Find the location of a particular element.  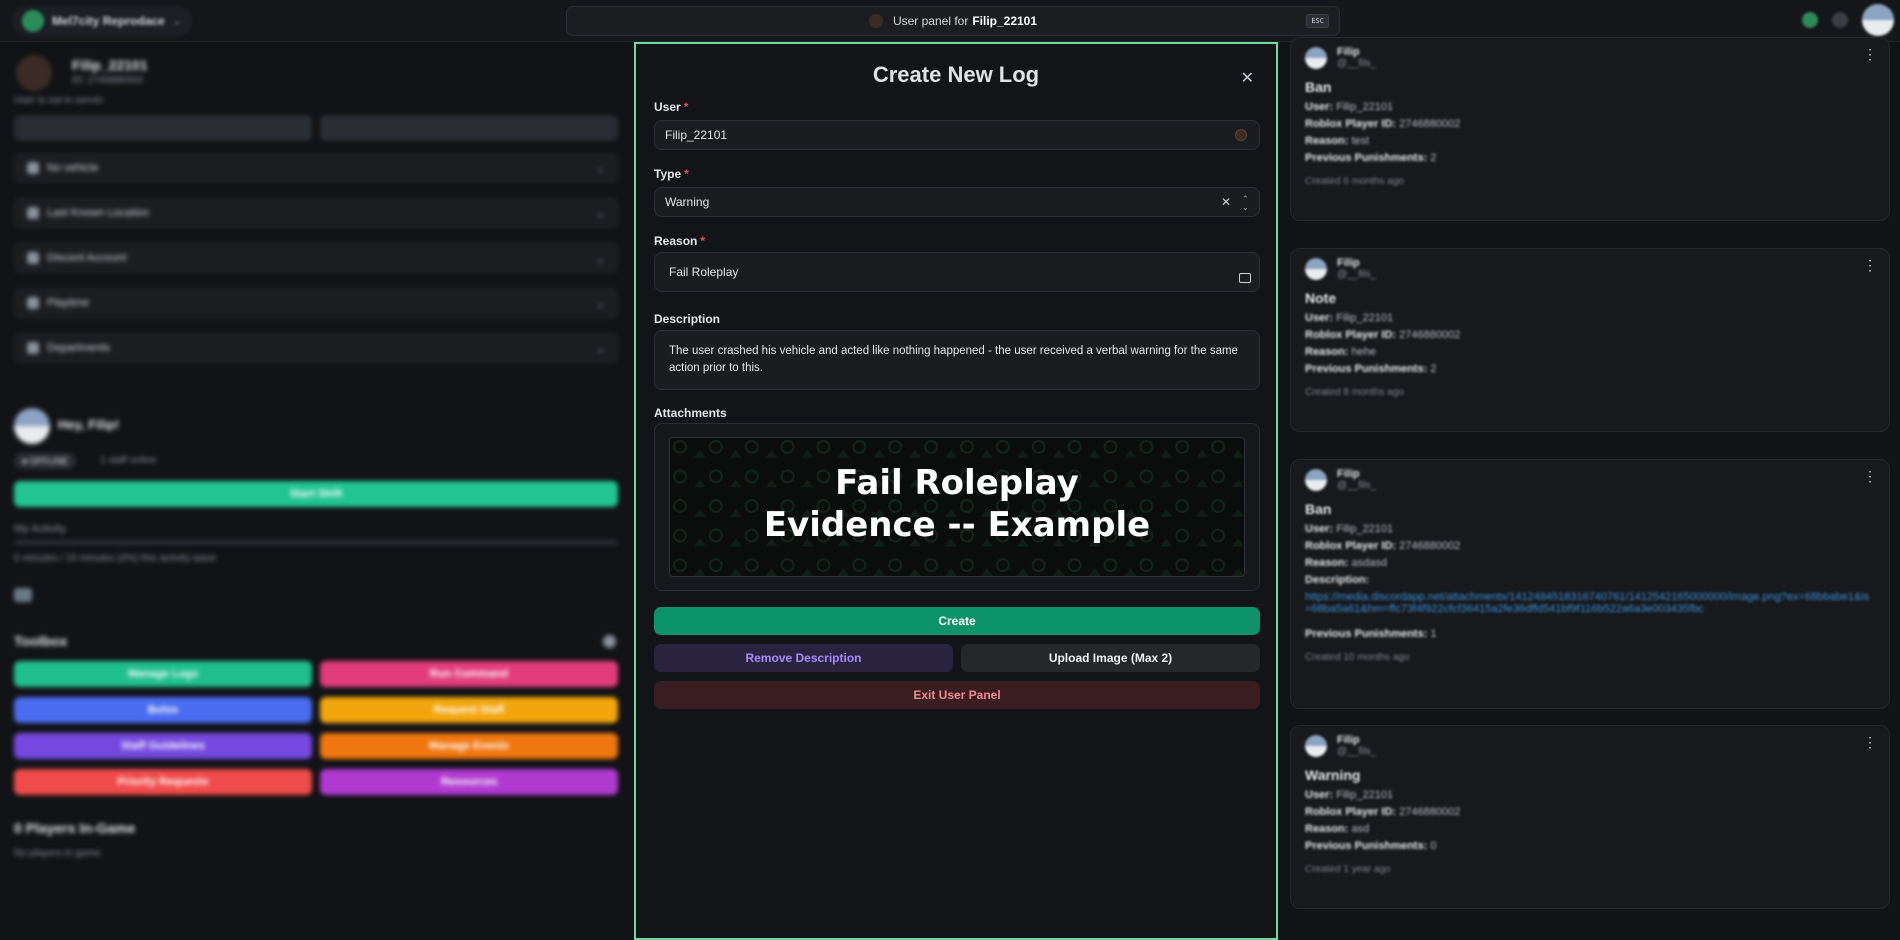

log-player-id: Roblox Player ID: 2746880002 is located at coordinates (1590, 124).